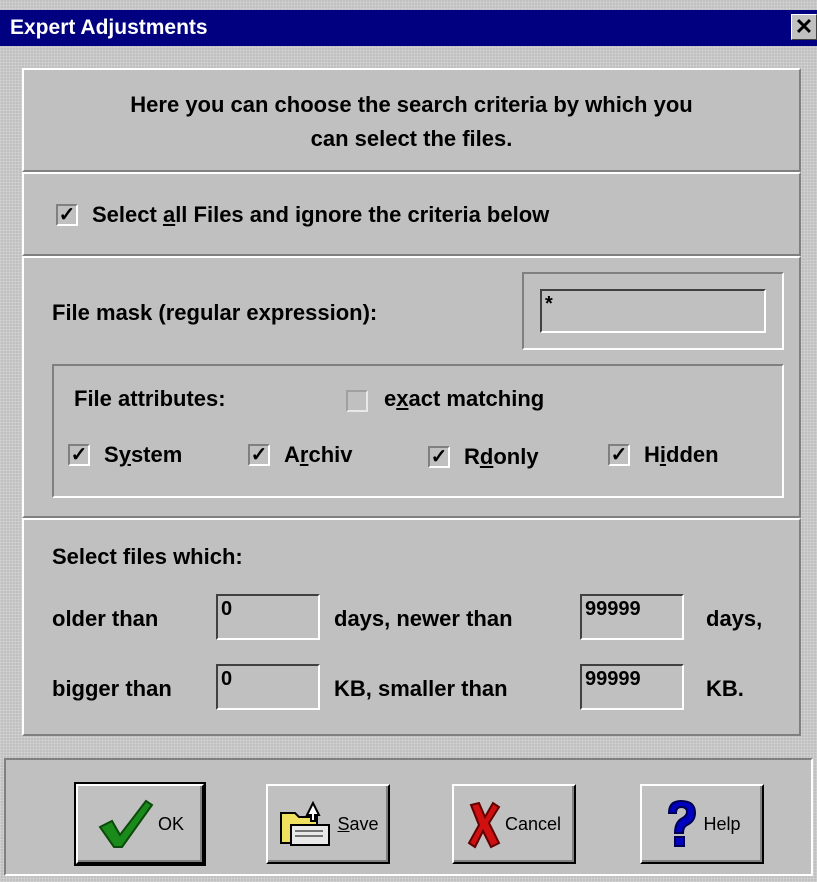  I want to click on close-icon: ✕, so click(804, 26).